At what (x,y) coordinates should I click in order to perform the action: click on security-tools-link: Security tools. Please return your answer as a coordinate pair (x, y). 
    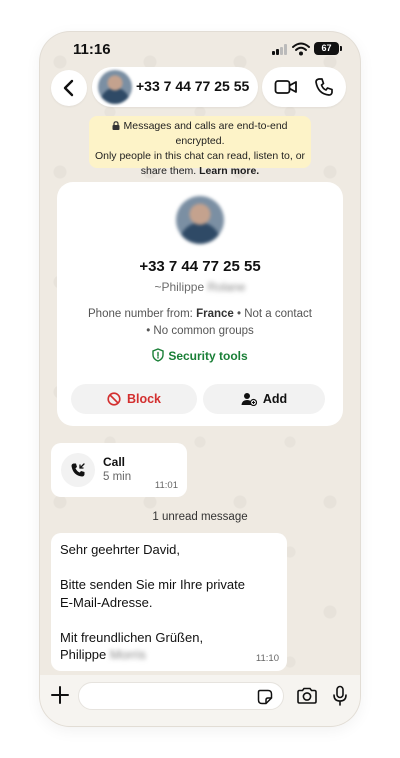
    Looking at the image, I should click on (200, 355).